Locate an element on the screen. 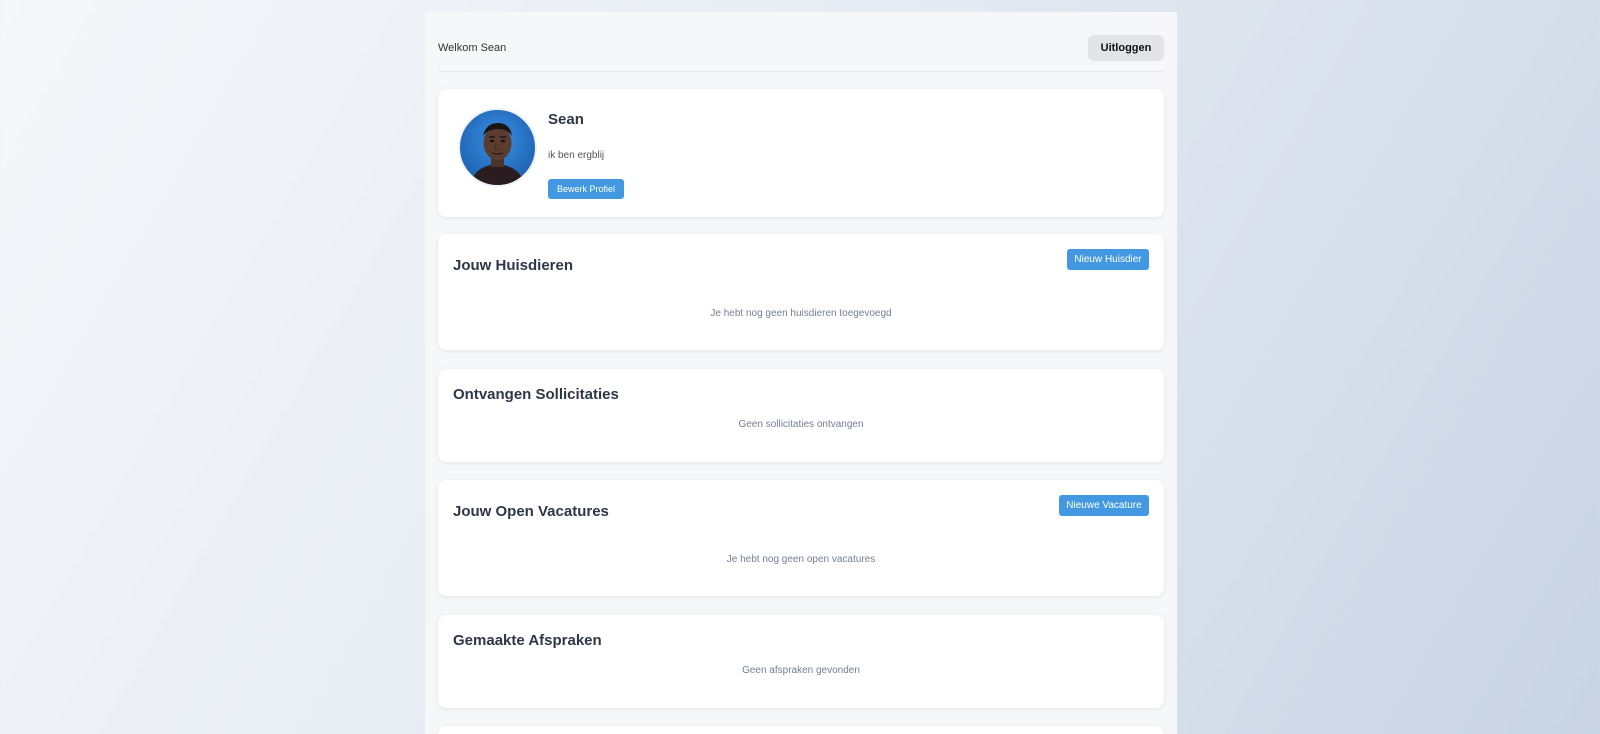 This screenshot has height=734, width=1600. avatar is located at coordinates (497, 147).